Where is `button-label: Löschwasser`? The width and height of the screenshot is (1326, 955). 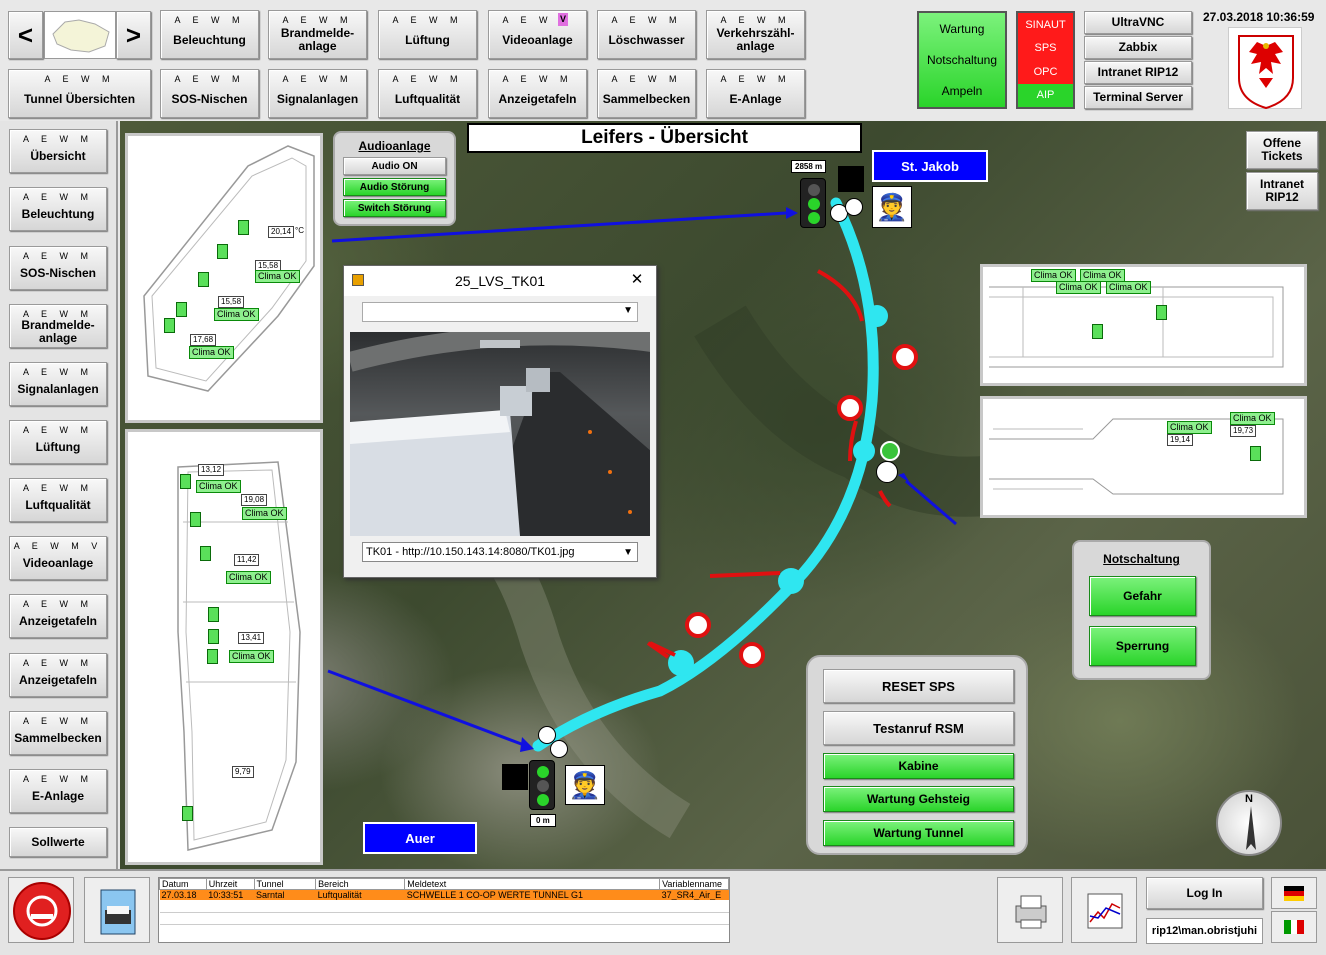
button-label: Löschwasser is located at coordinates (646, 39).